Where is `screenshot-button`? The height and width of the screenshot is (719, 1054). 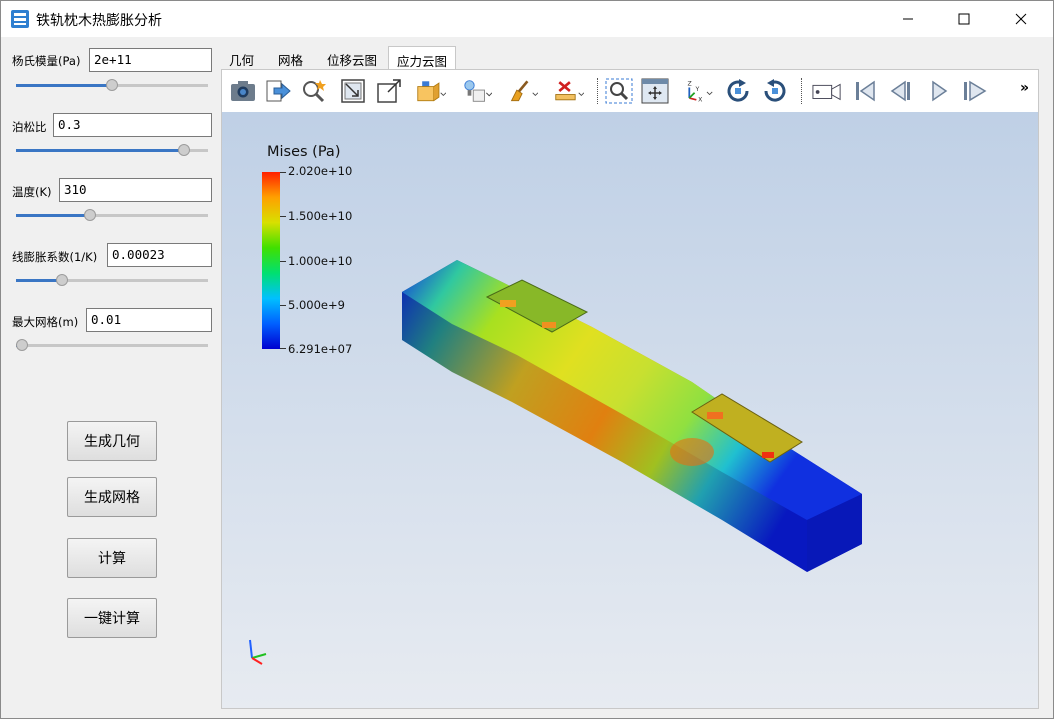
screenshot-button is located at coordinates (243, 91).